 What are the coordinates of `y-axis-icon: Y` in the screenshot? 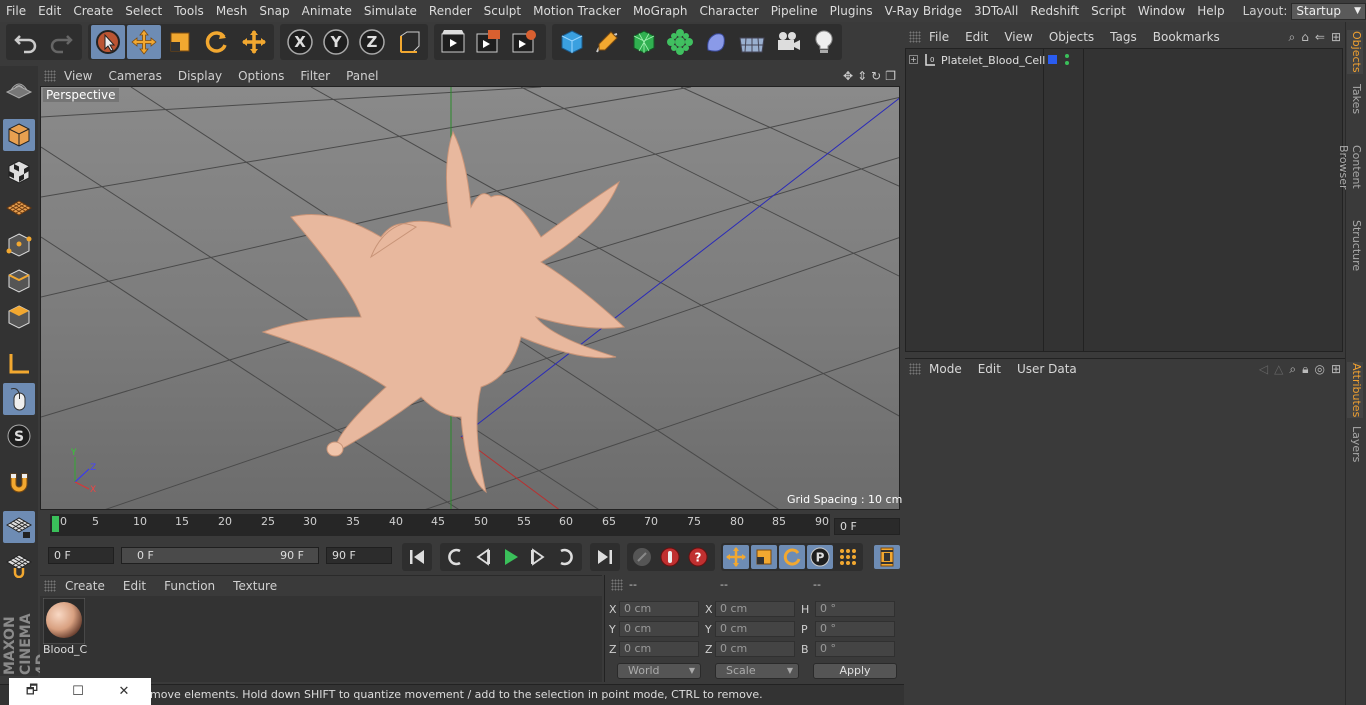 It's located at (336, 42).